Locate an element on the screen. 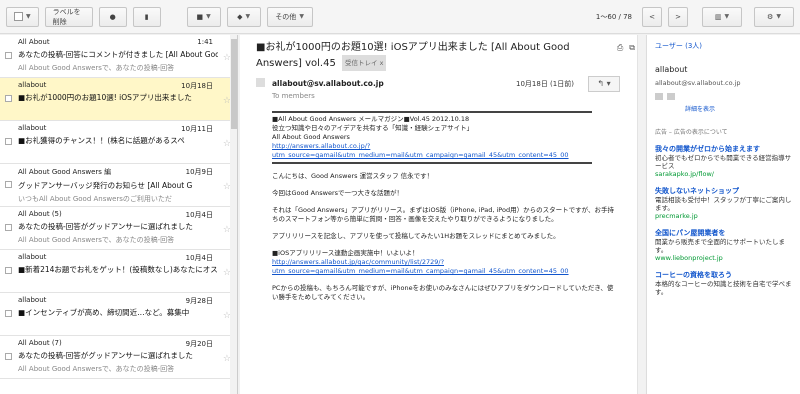 The width and height of the screenshot is (800, 394). greeting: こんにちは、Good Answers 運営スタッフ 信永です！ is located at coordinates (353, 176).